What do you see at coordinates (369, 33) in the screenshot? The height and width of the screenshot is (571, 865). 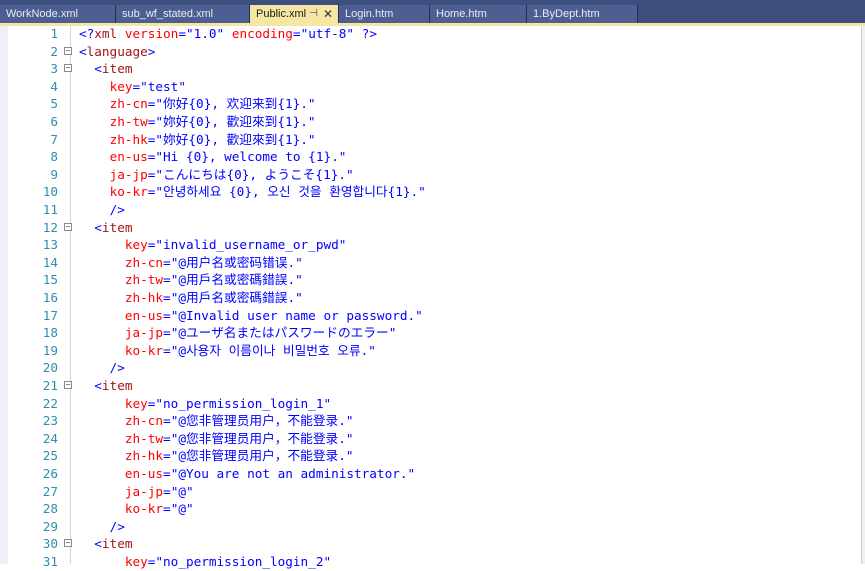 I see `token-br: ?>` at bounding box center [369, 33].